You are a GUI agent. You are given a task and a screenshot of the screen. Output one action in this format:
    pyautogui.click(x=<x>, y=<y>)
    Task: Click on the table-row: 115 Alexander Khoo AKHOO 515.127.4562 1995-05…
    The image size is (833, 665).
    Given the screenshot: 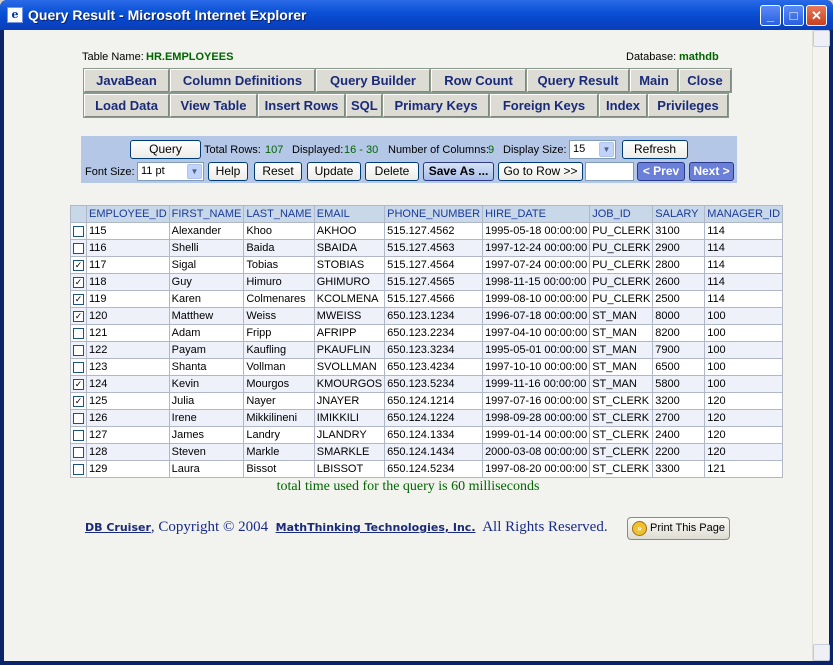 What is the action you would take?
    pyautogui.click(x=427, y=231)
    